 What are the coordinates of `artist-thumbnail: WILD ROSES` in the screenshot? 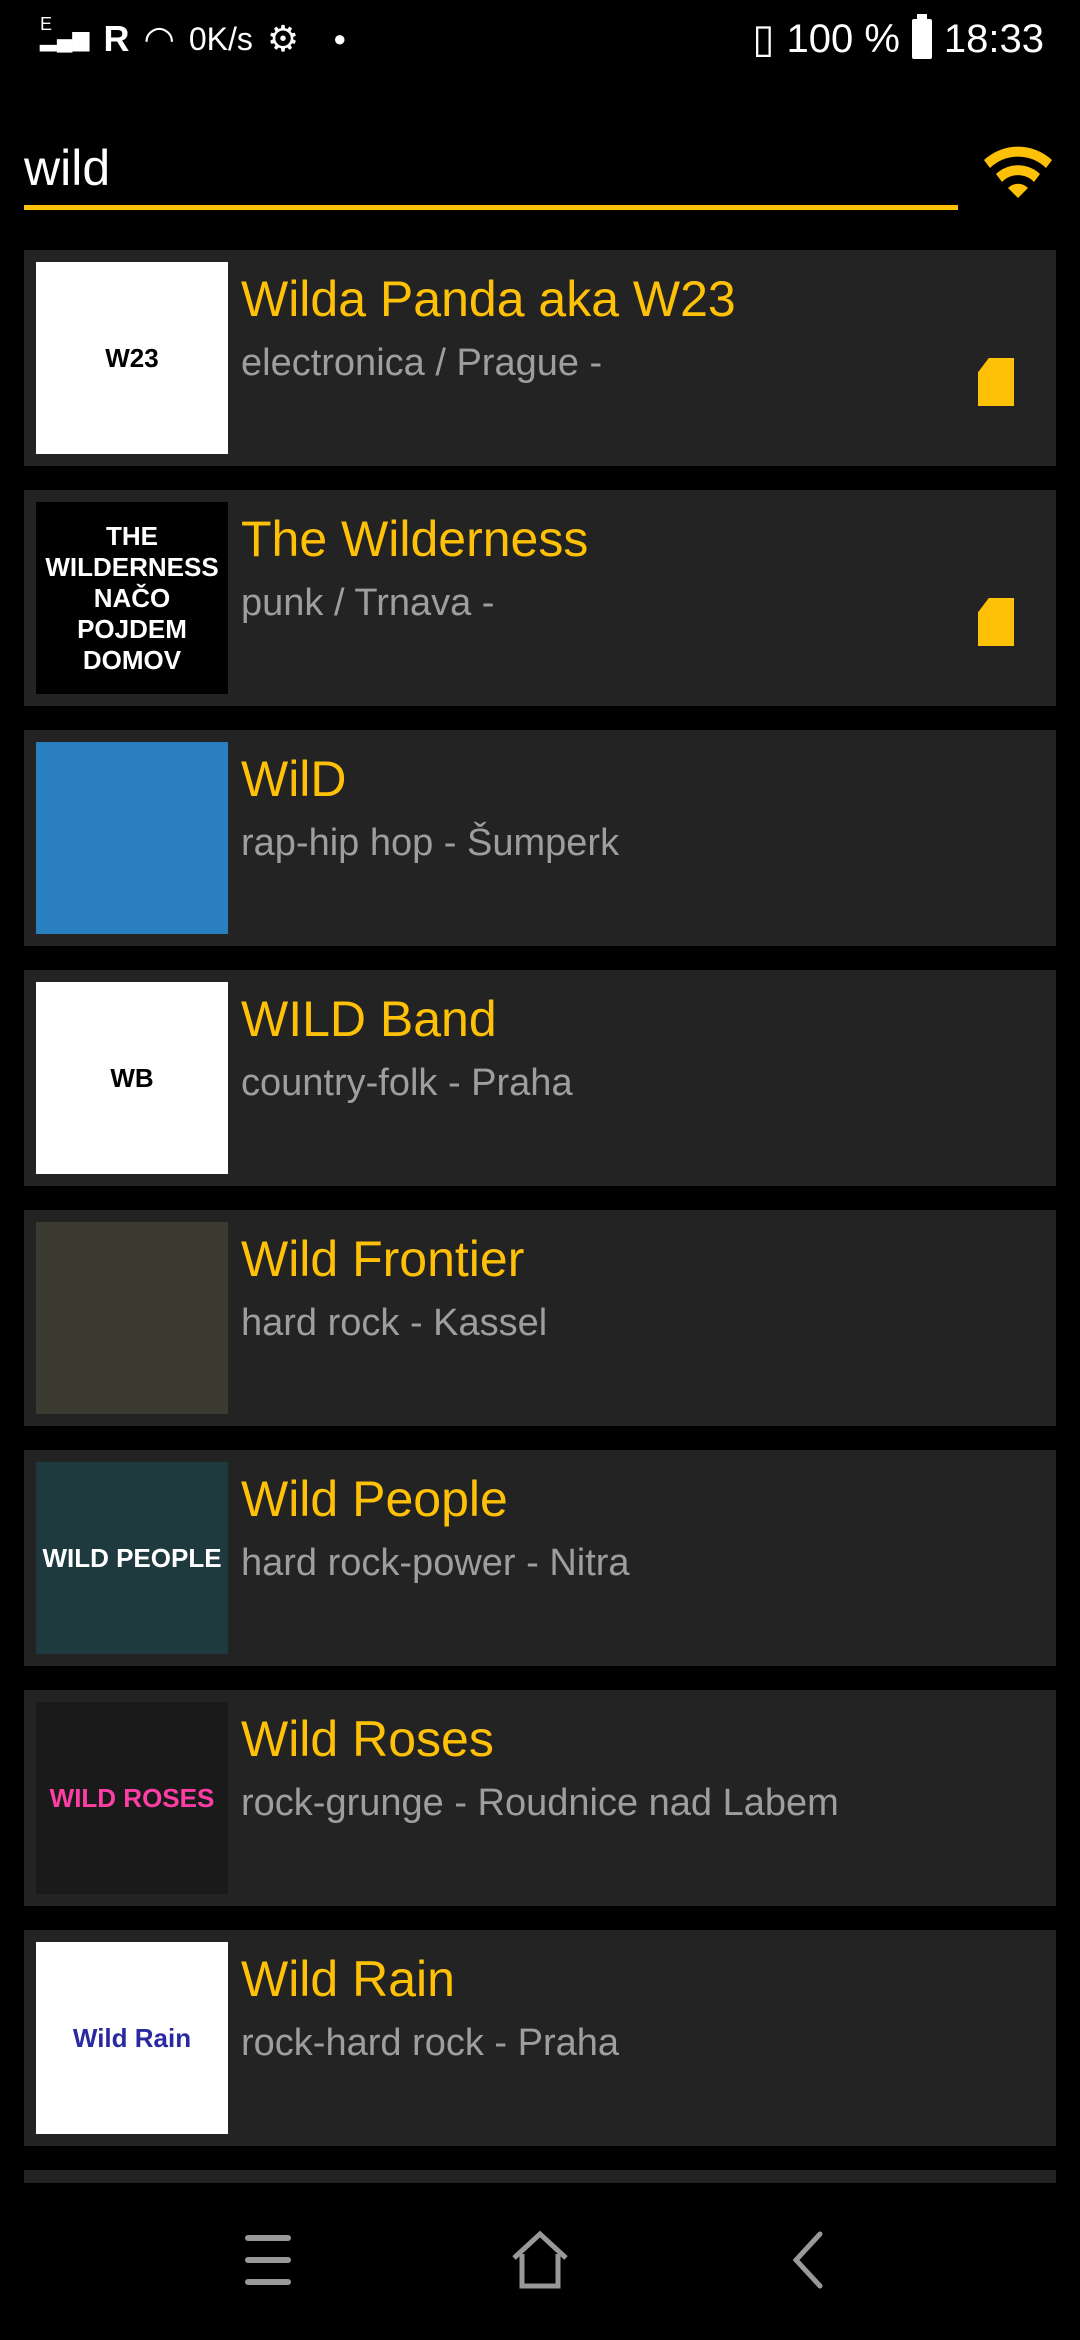 It's located at (132, 1798).